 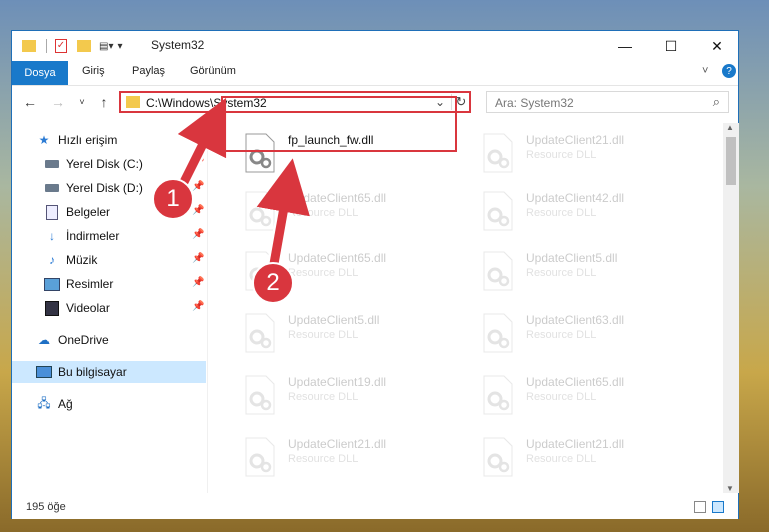 What do you see at coordinates (83, 340) in the screenshot?
I see `sidebar-item-label: OneDrive` at bounding box center [83, 340].